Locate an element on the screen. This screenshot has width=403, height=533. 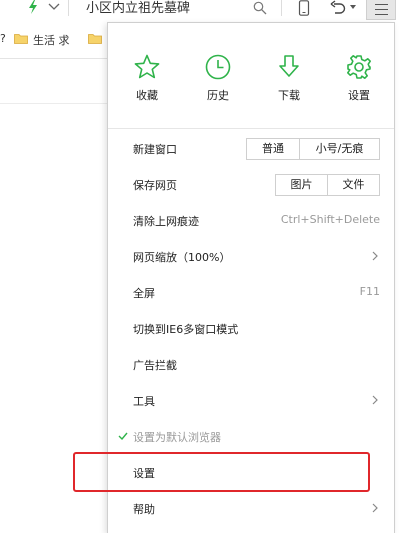
clear-history-shortcut: Ctrl+Shift+Delete is located at coordinates (330, 219).